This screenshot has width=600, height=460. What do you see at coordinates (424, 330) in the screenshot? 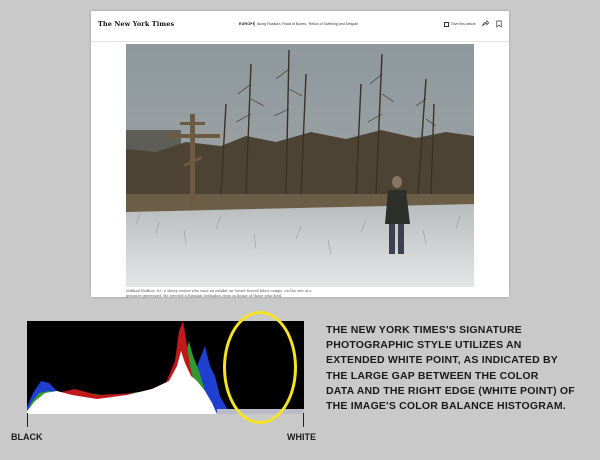
I see `explanation-line: THE NEW YORK TIMES'S SIGNATURE` at bounding box center [424, 330].